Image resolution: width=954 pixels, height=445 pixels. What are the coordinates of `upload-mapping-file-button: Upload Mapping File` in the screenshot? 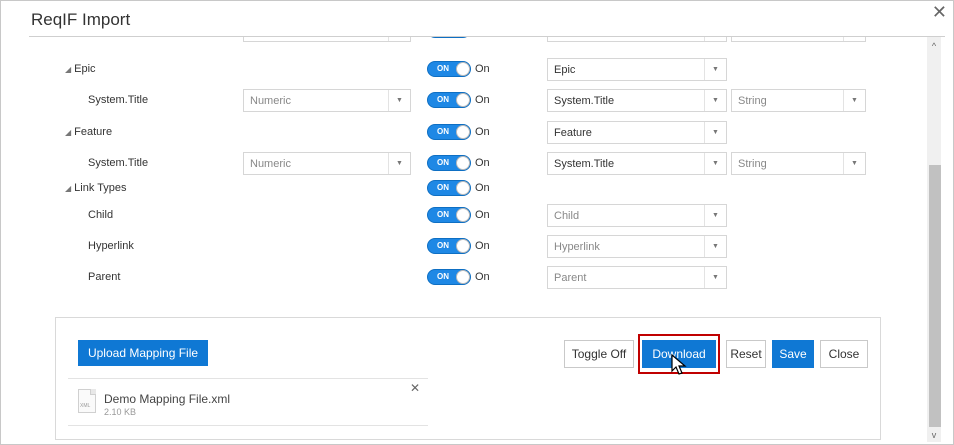 It's located at (143, 353).